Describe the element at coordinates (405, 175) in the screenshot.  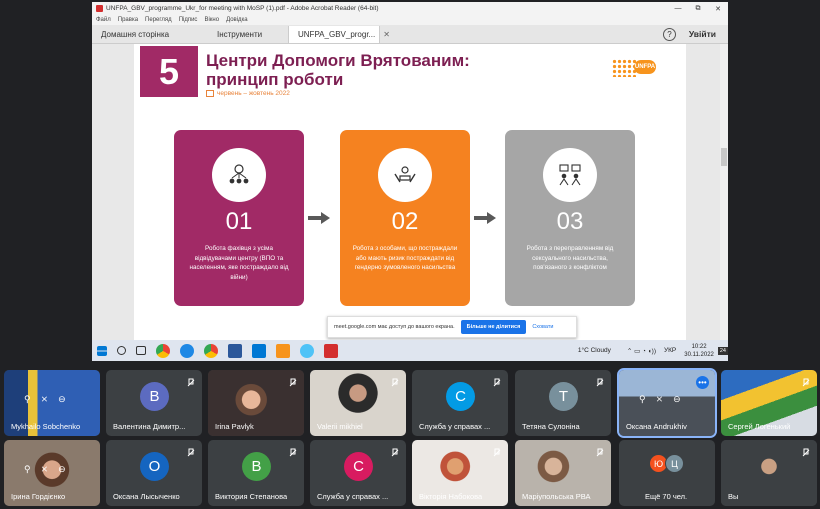
I see `support-hands-icon` at that location.